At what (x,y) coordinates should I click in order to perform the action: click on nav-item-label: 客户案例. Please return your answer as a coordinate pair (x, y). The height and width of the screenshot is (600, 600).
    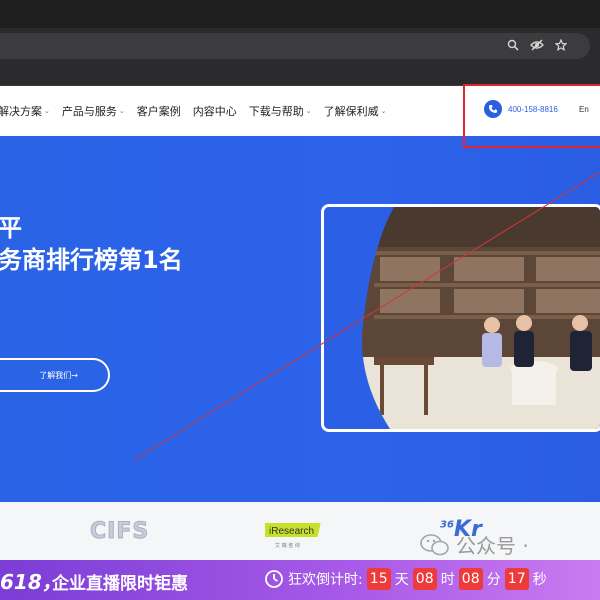
    Looking at the image, I should click on (158, 111).